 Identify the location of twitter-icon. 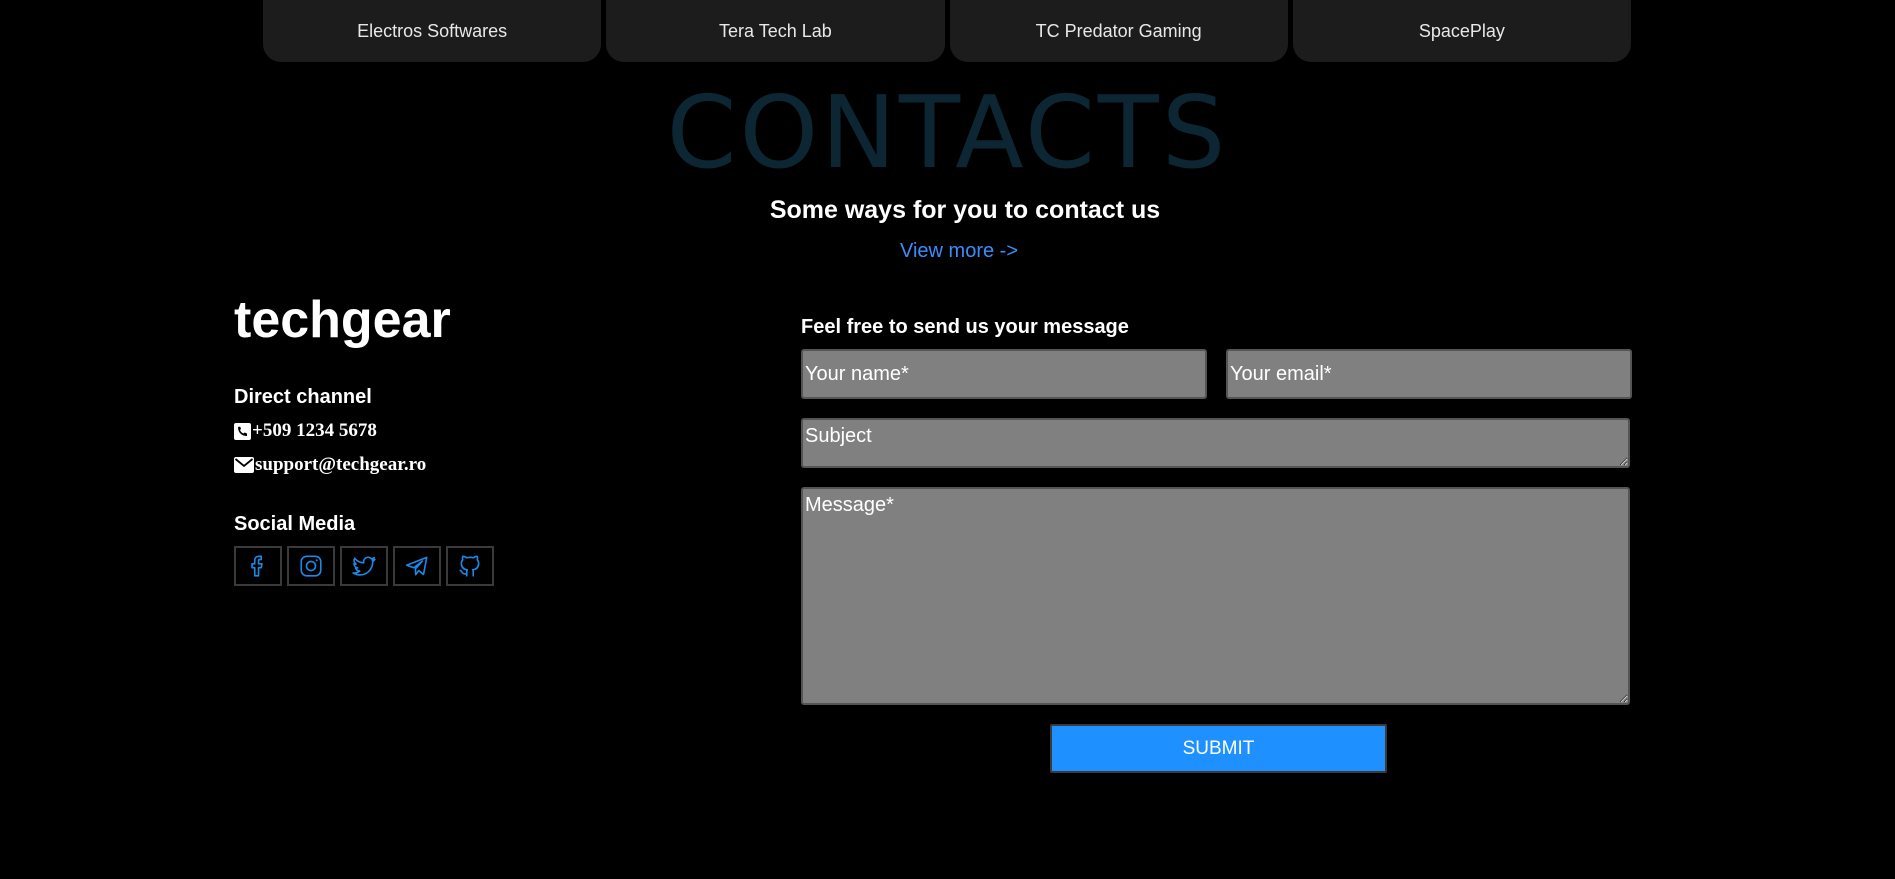
(364, 566).